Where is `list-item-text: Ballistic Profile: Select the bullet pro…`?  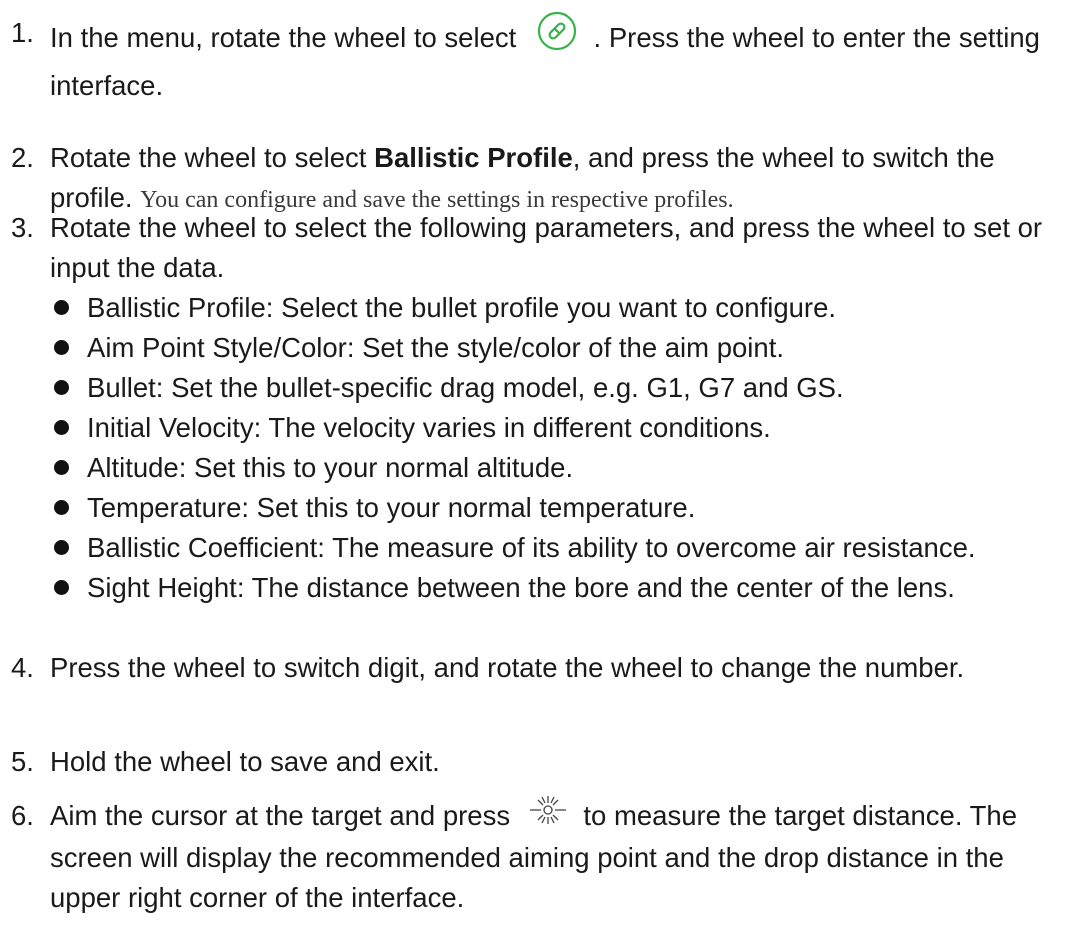 list-item-text: Ballistic Profile: Select the bullet pro… is located at coordinates (461, 307).